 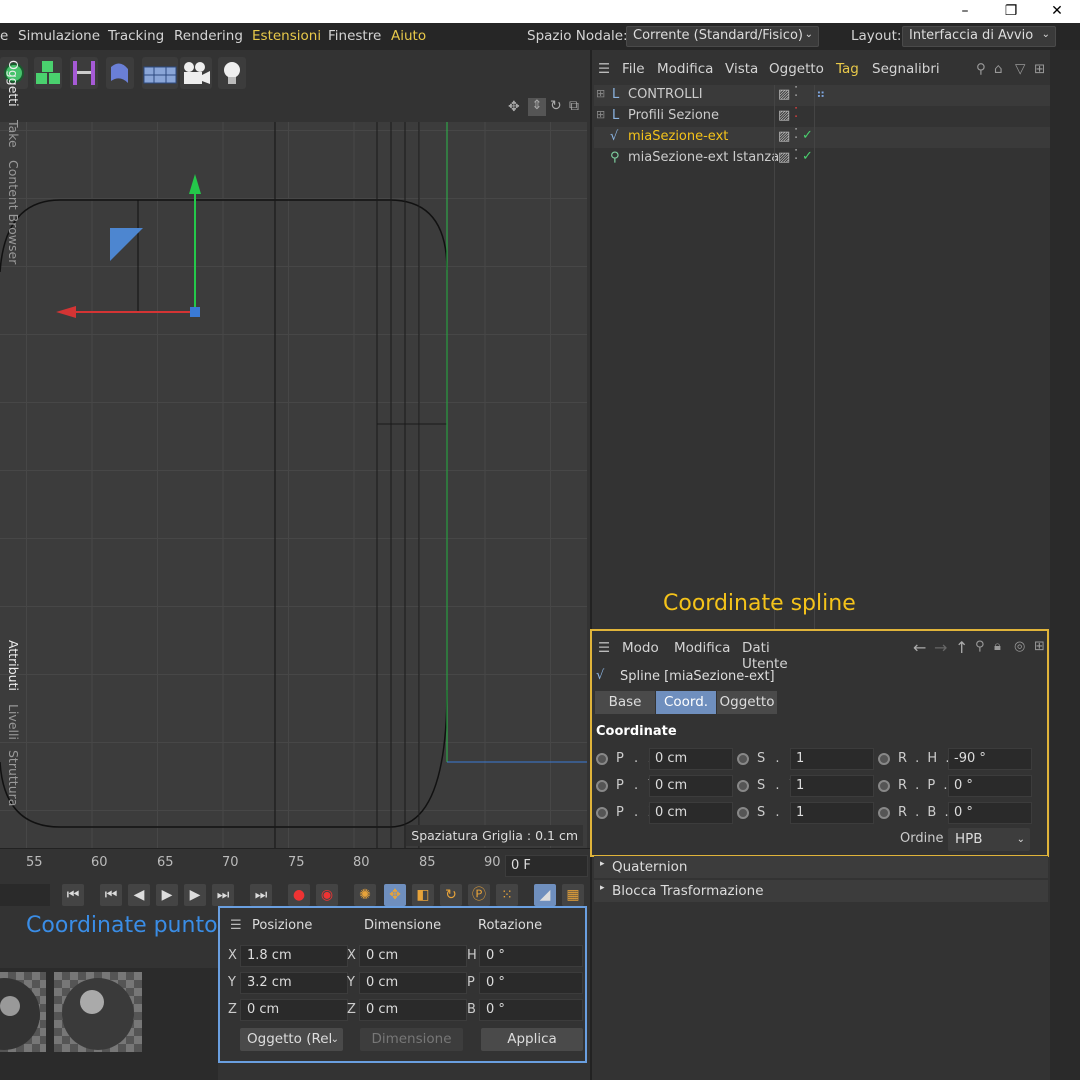 I want to click on mode-select: Oggetto (Rel ⌄, so click(x=291, y=1039).